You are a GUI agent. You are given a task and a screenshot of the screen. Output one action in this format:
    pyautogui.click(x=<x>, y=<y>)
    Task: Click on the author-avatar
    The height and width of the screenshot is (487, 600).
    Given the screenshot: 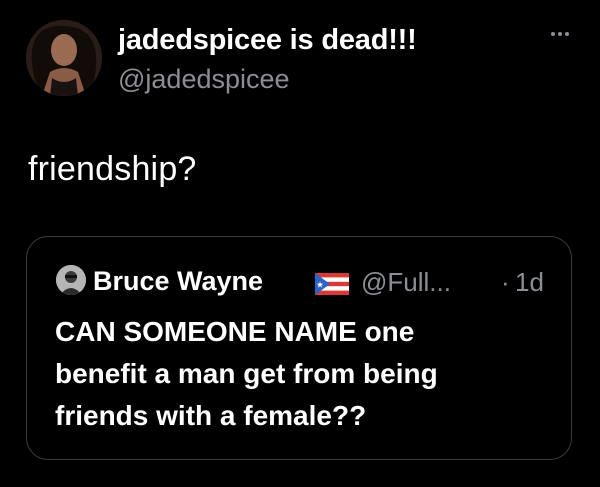 What is the action you would take?
    pyautogui.click(x=64, y=58)
    